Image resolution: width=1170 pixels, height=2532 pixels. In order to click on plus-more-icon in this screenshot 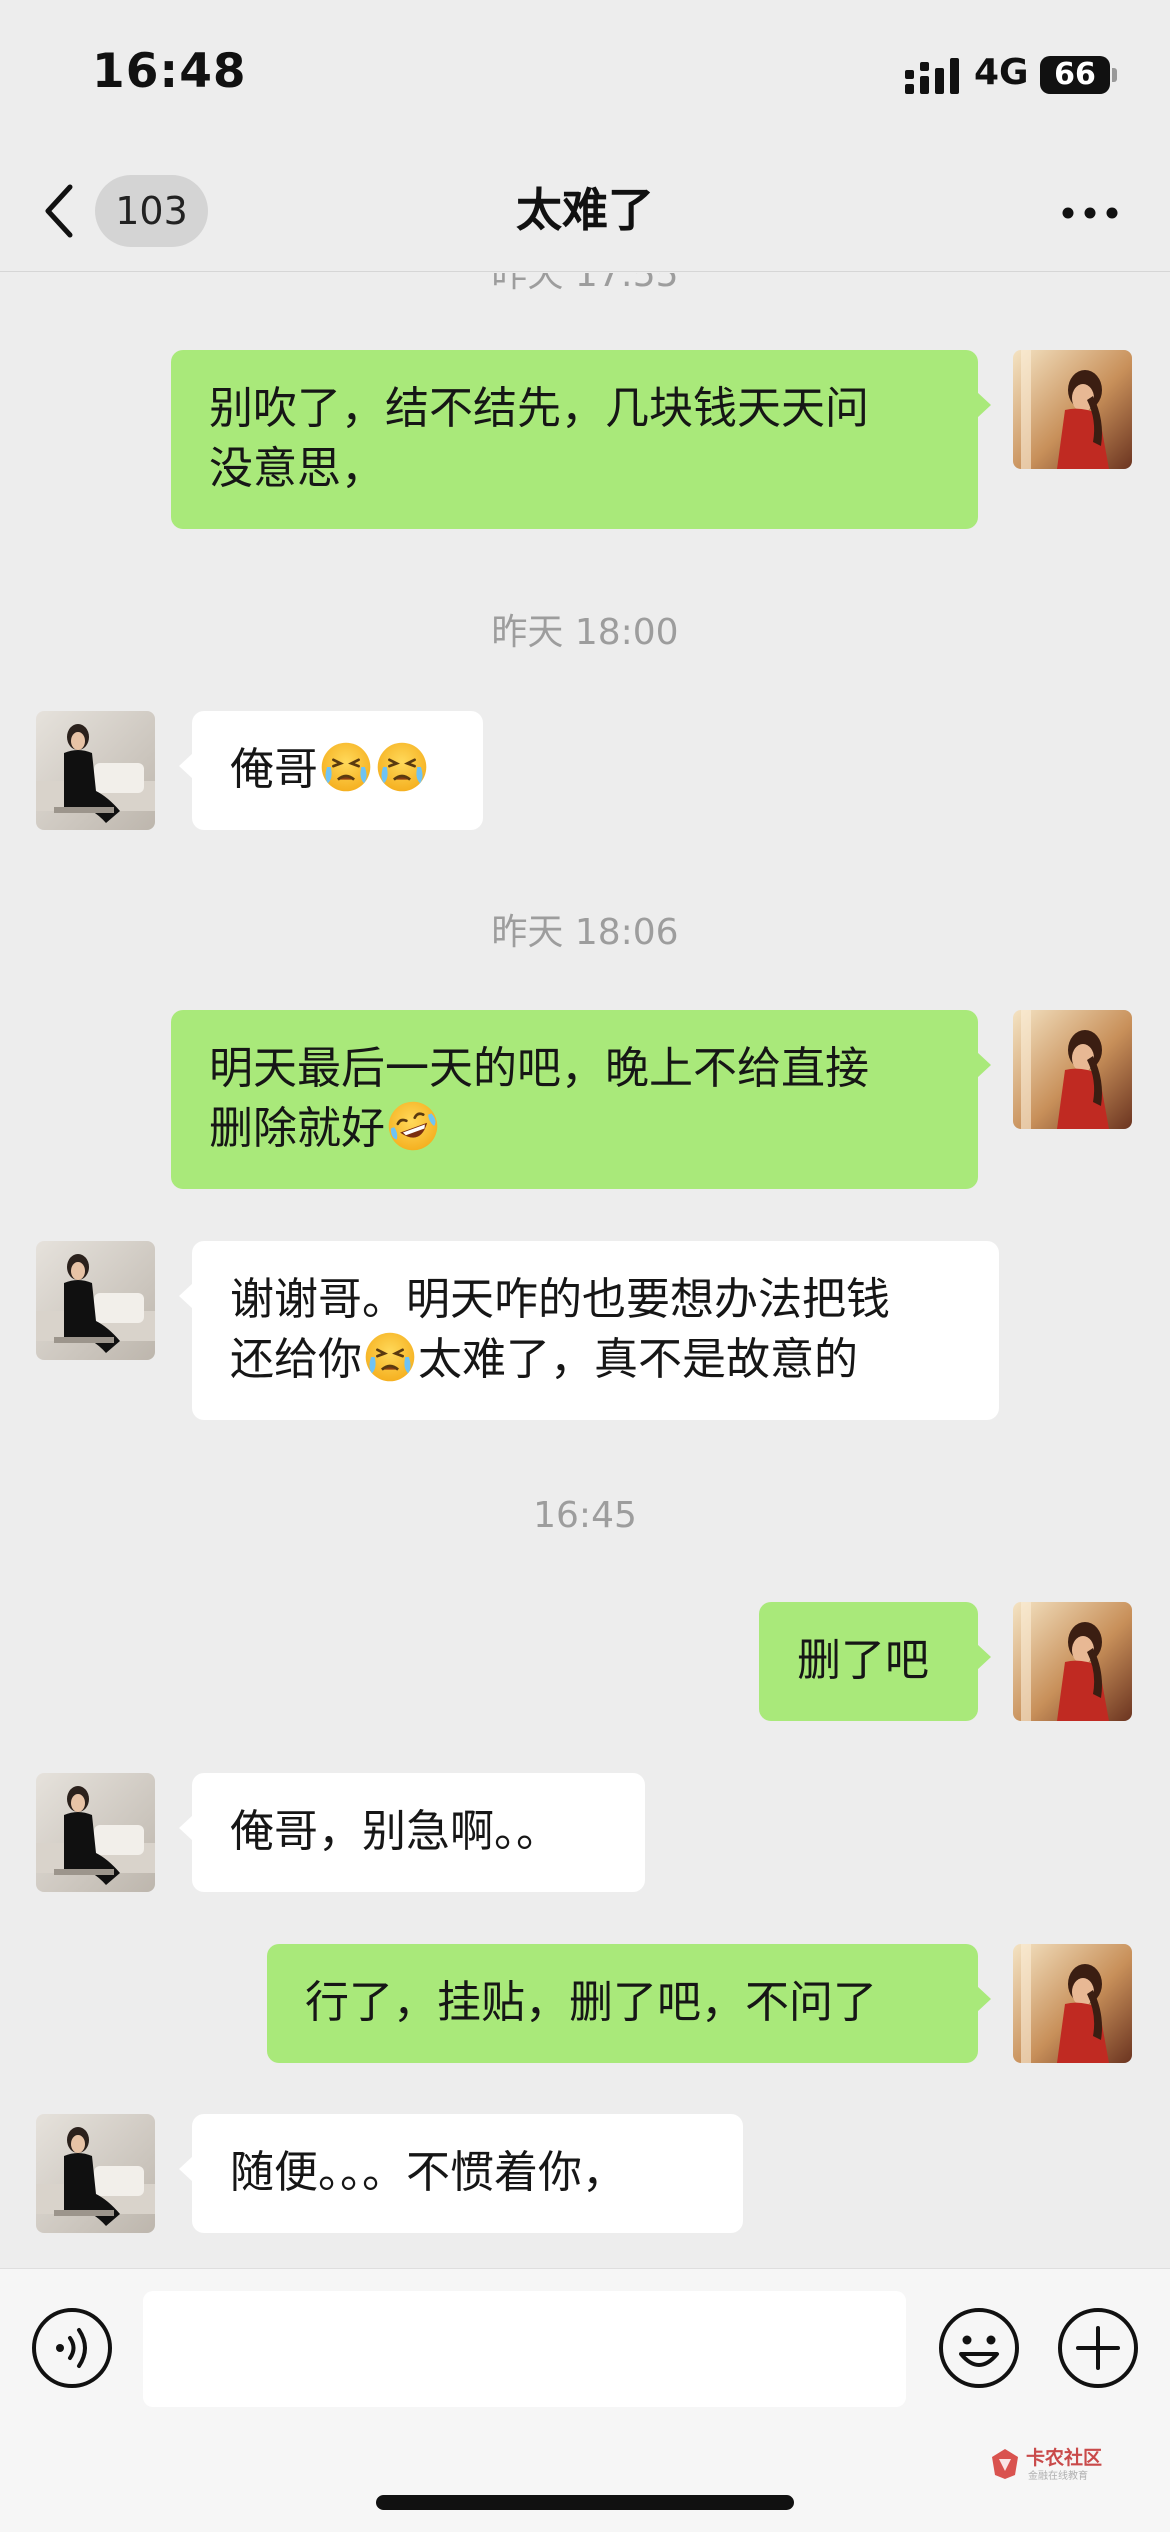, I will do `click(1098, 2348)`.